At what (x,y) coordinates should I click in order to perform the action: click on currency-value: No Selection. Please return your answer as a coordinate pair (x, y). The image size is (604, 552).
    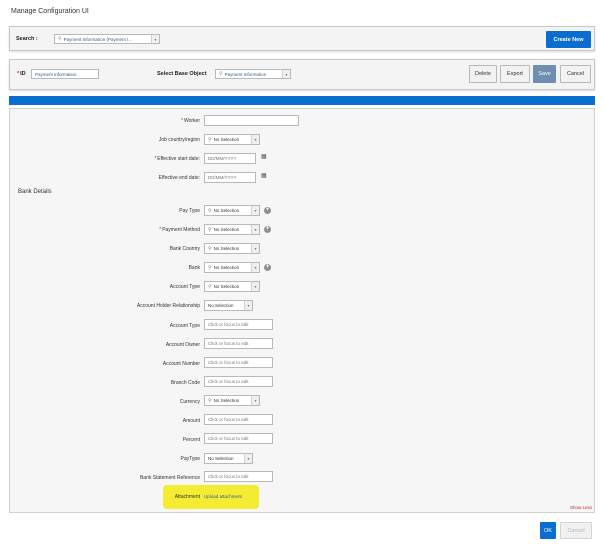
    Looking at the image, I should click on (226, 400).